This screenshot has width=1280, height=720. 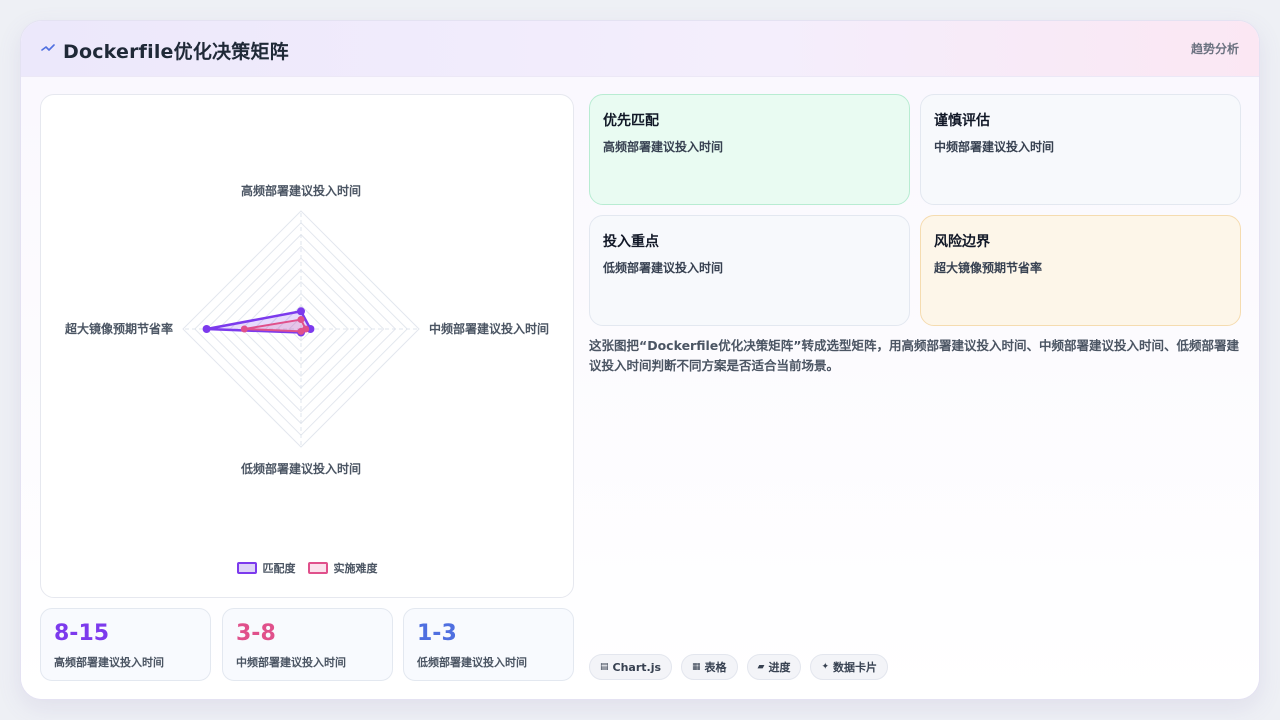 I want to click on stat-label: 低频部署建议投入时间, so click(x=472, y=662).